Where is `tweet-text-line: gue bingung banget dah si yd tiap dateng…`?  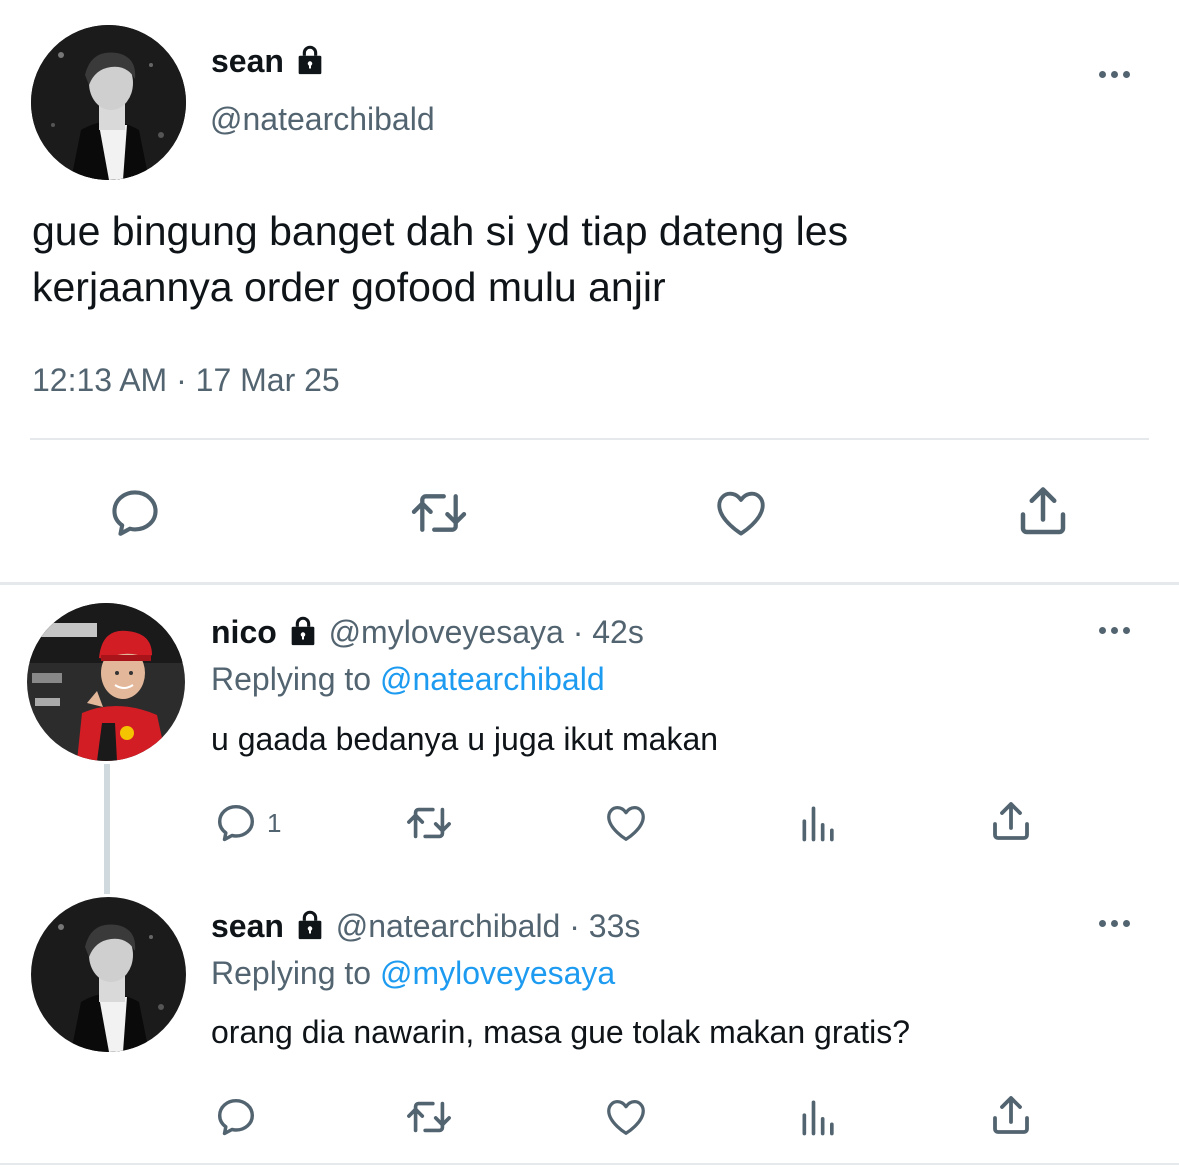
tweet-text-line: gue bingung banget dah si yd tiap dateng… is located at coordinates (440, 231).